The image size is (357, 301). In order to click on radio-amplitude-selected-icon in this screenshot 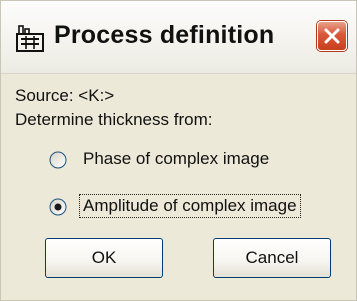, I will do `click(58, 207)`.